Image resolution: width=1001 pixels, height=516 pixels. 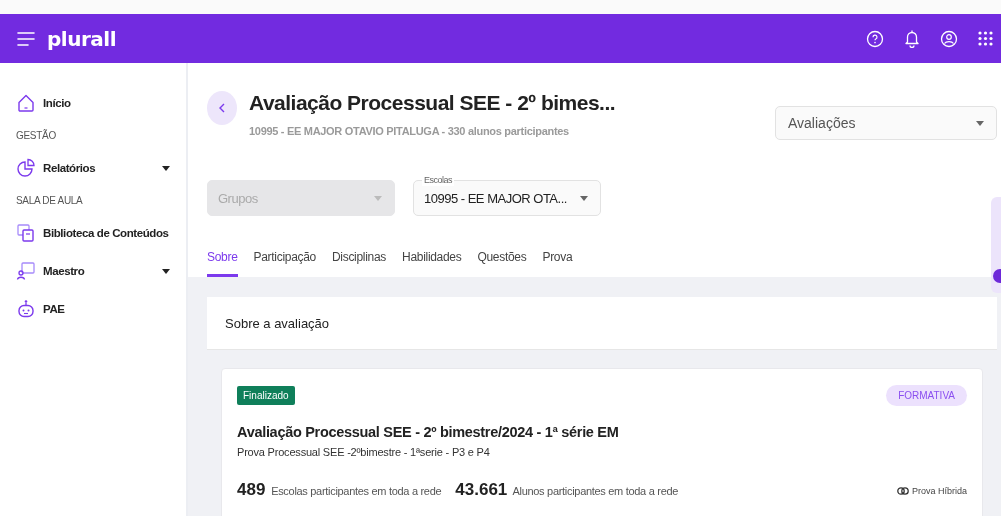 What do you see at coordinates (101, 103) in the screenshot?
I see `nav-item: Início` at bounding box center [101, 103].